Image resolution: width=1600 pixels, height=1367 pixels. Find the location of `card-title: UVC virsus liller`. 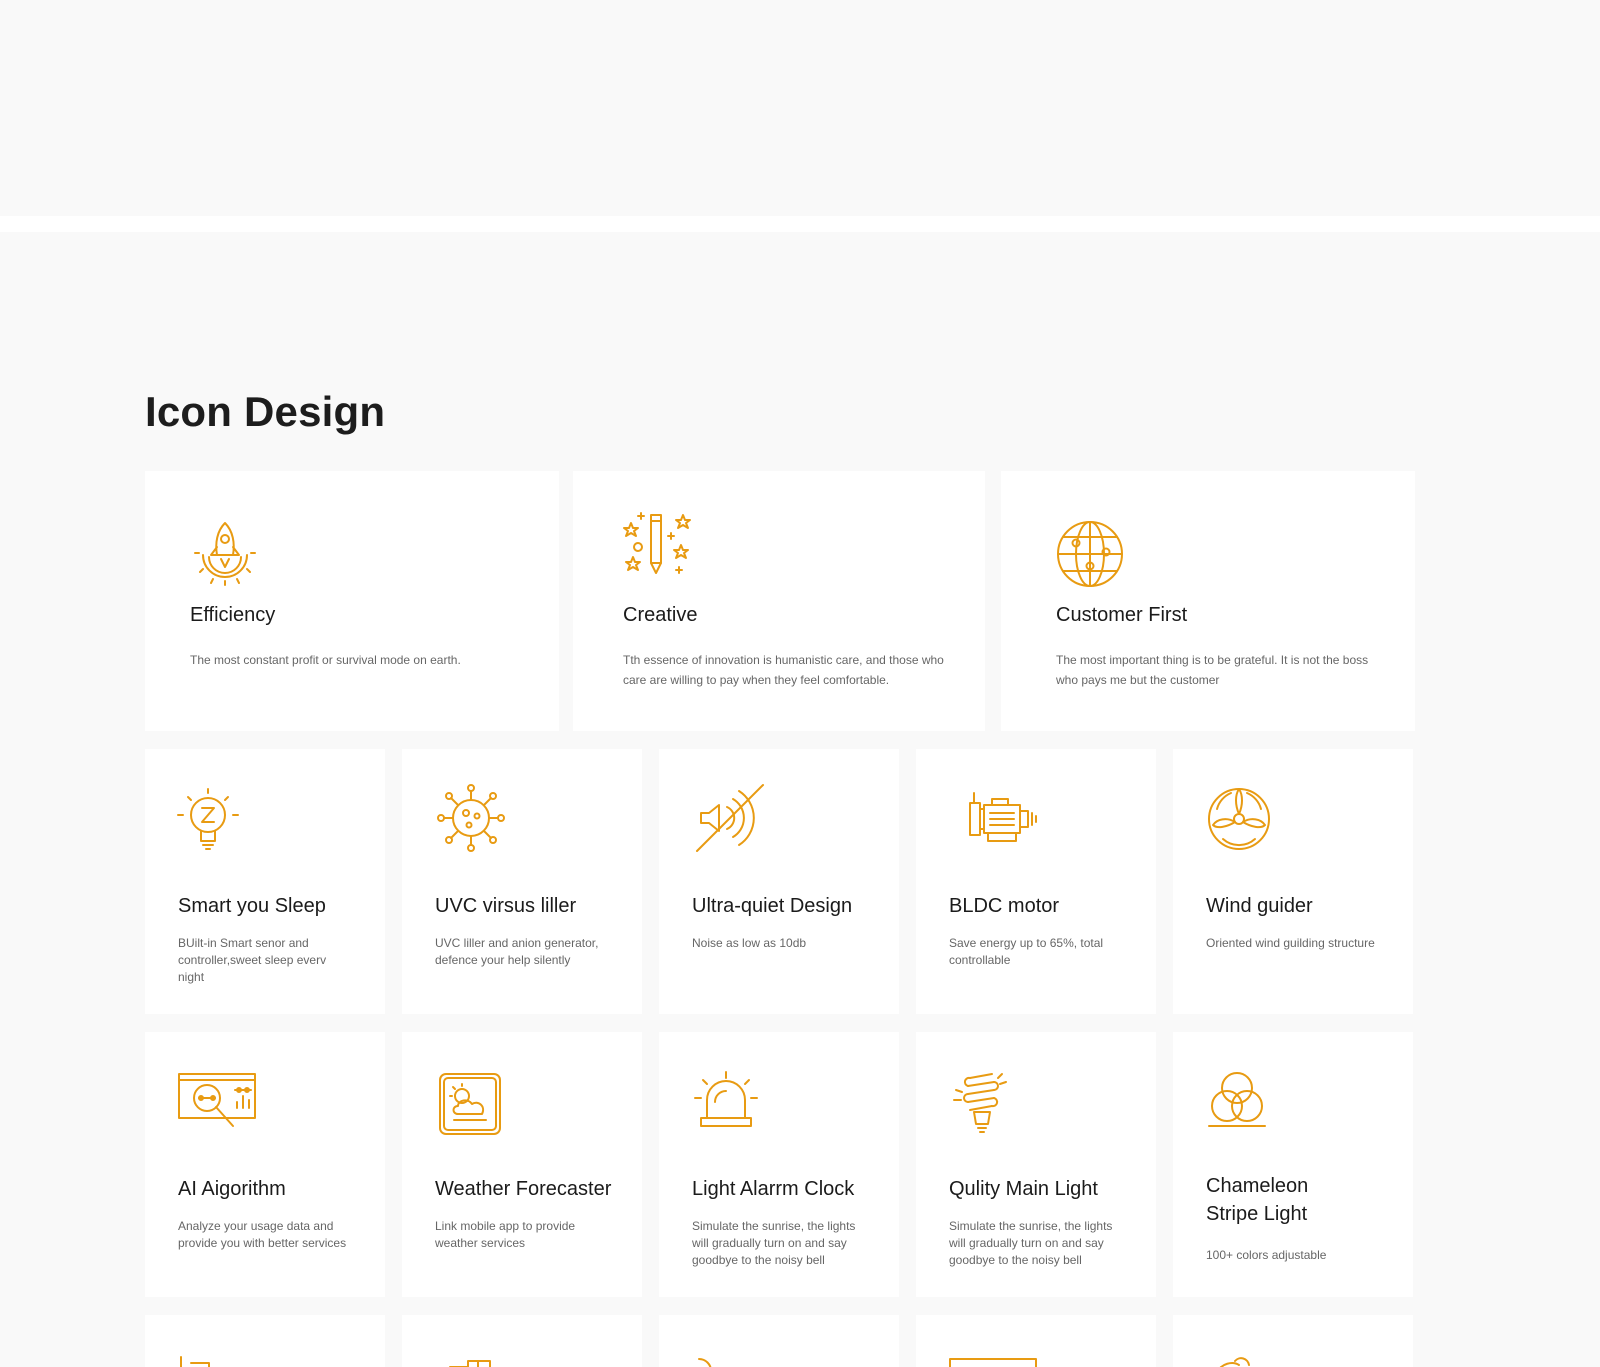

card-title: UVC virsus liller is located at coordinates (506, 906).